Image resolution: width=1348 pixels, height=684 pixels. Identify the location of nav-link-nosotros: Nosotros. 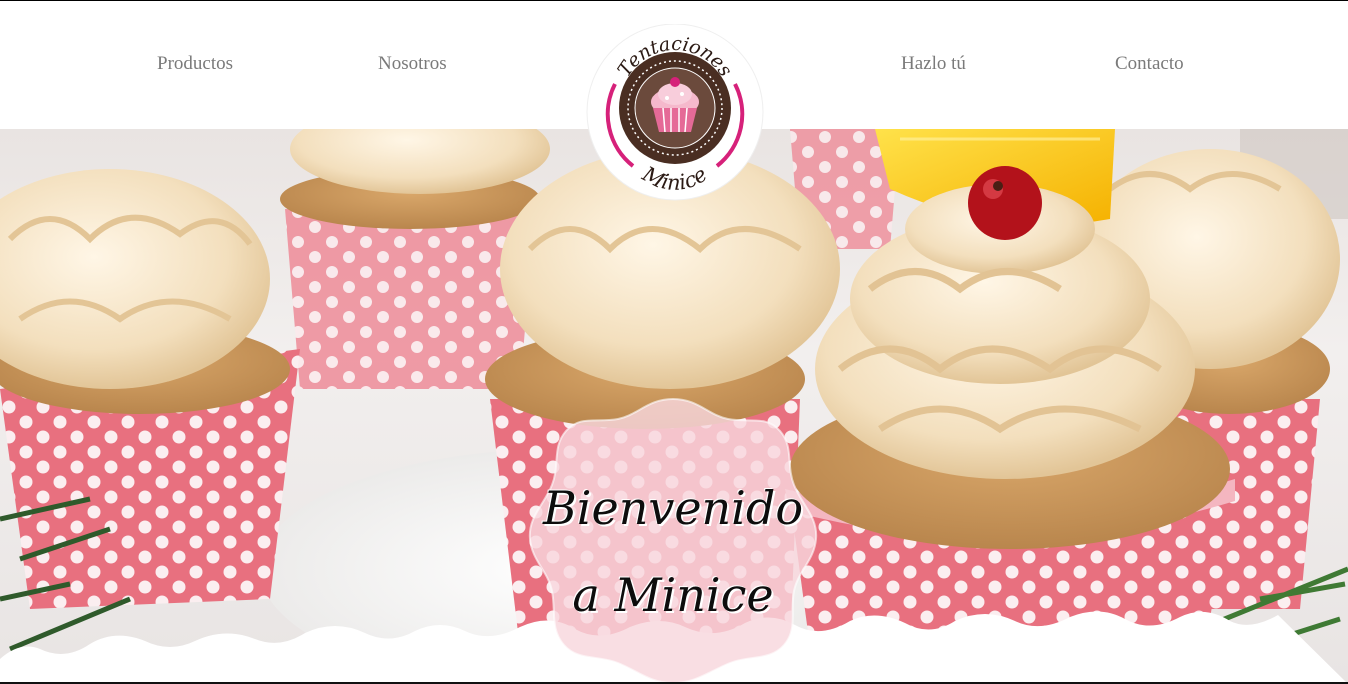
(412, 64).